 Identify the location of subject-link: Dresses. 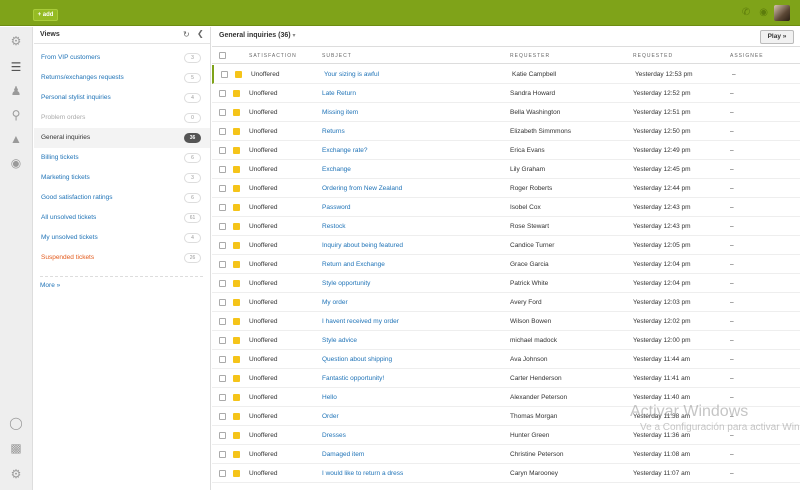
(334, 435).